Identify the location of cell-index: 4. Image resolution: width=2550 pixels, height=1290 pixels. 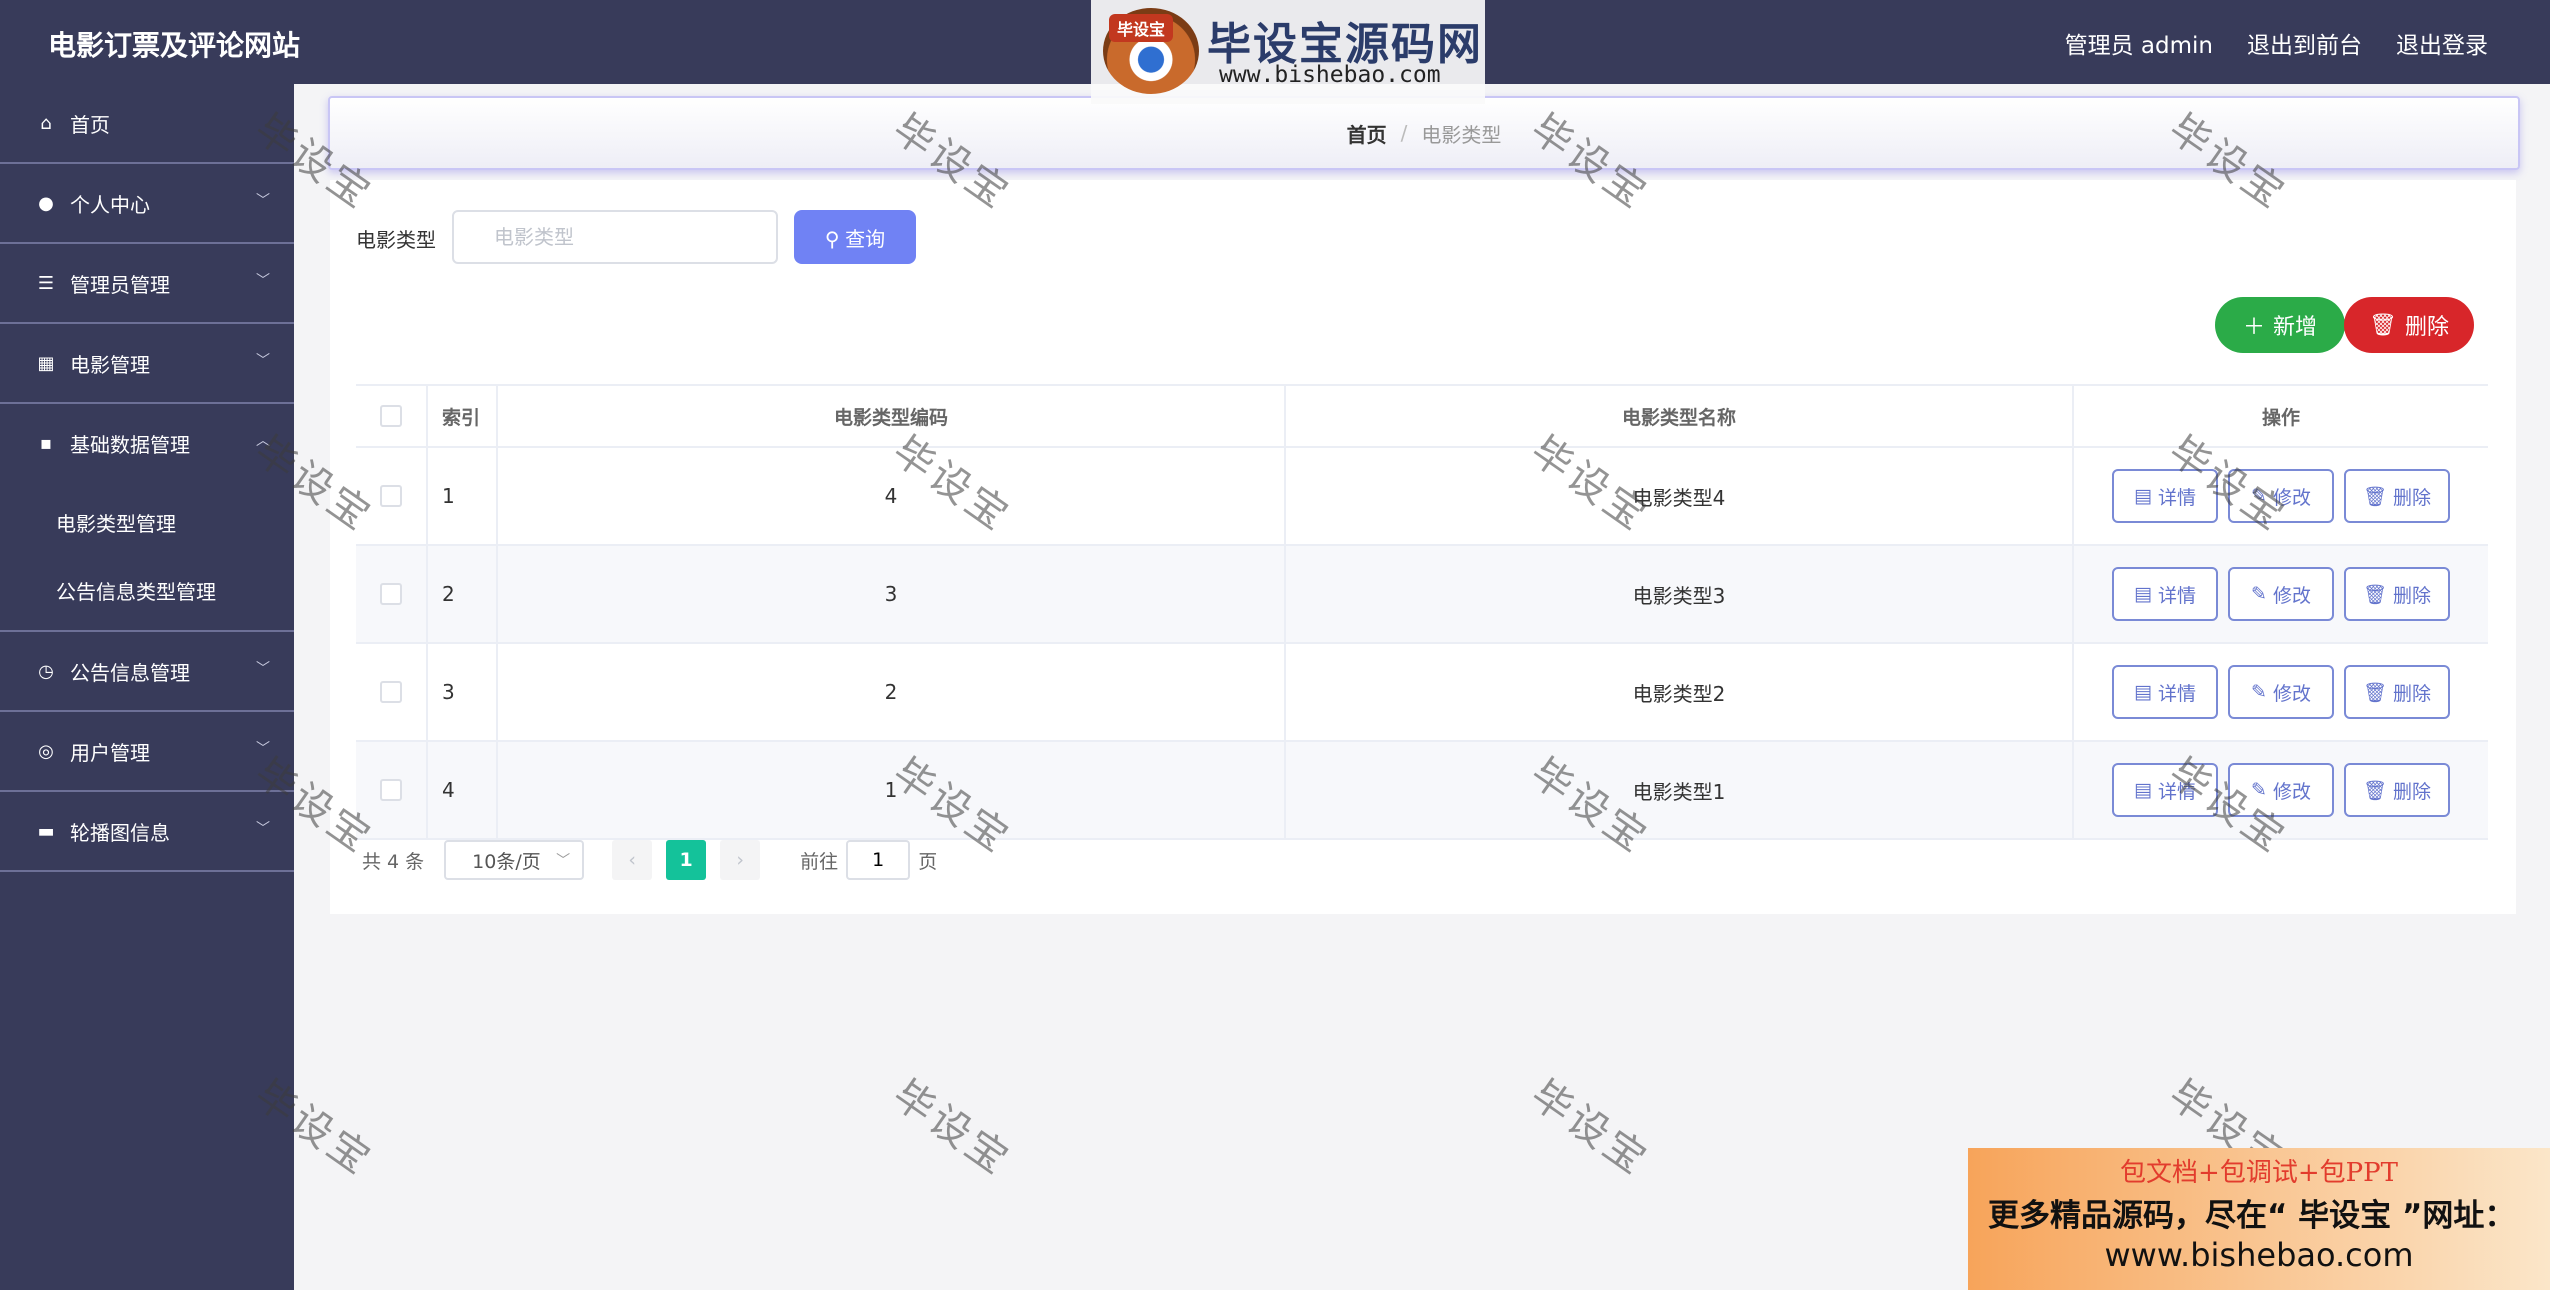
(463, 790).